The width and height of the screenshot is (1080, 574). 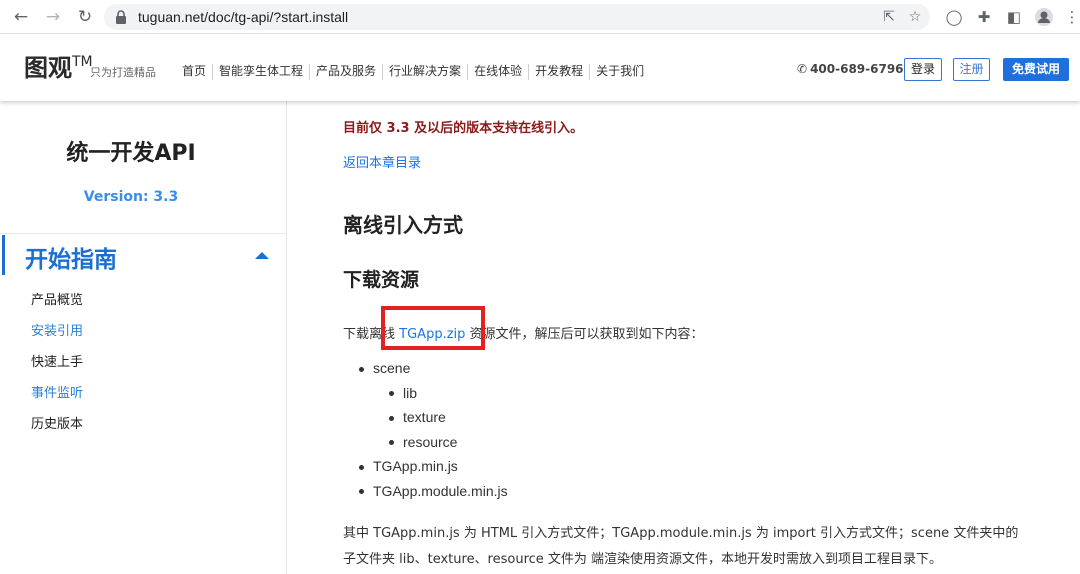 What do you see at coordinates (85, 17) in the screenshot?
I see `reload-icon: ↻` at bounding box center [85, 17].